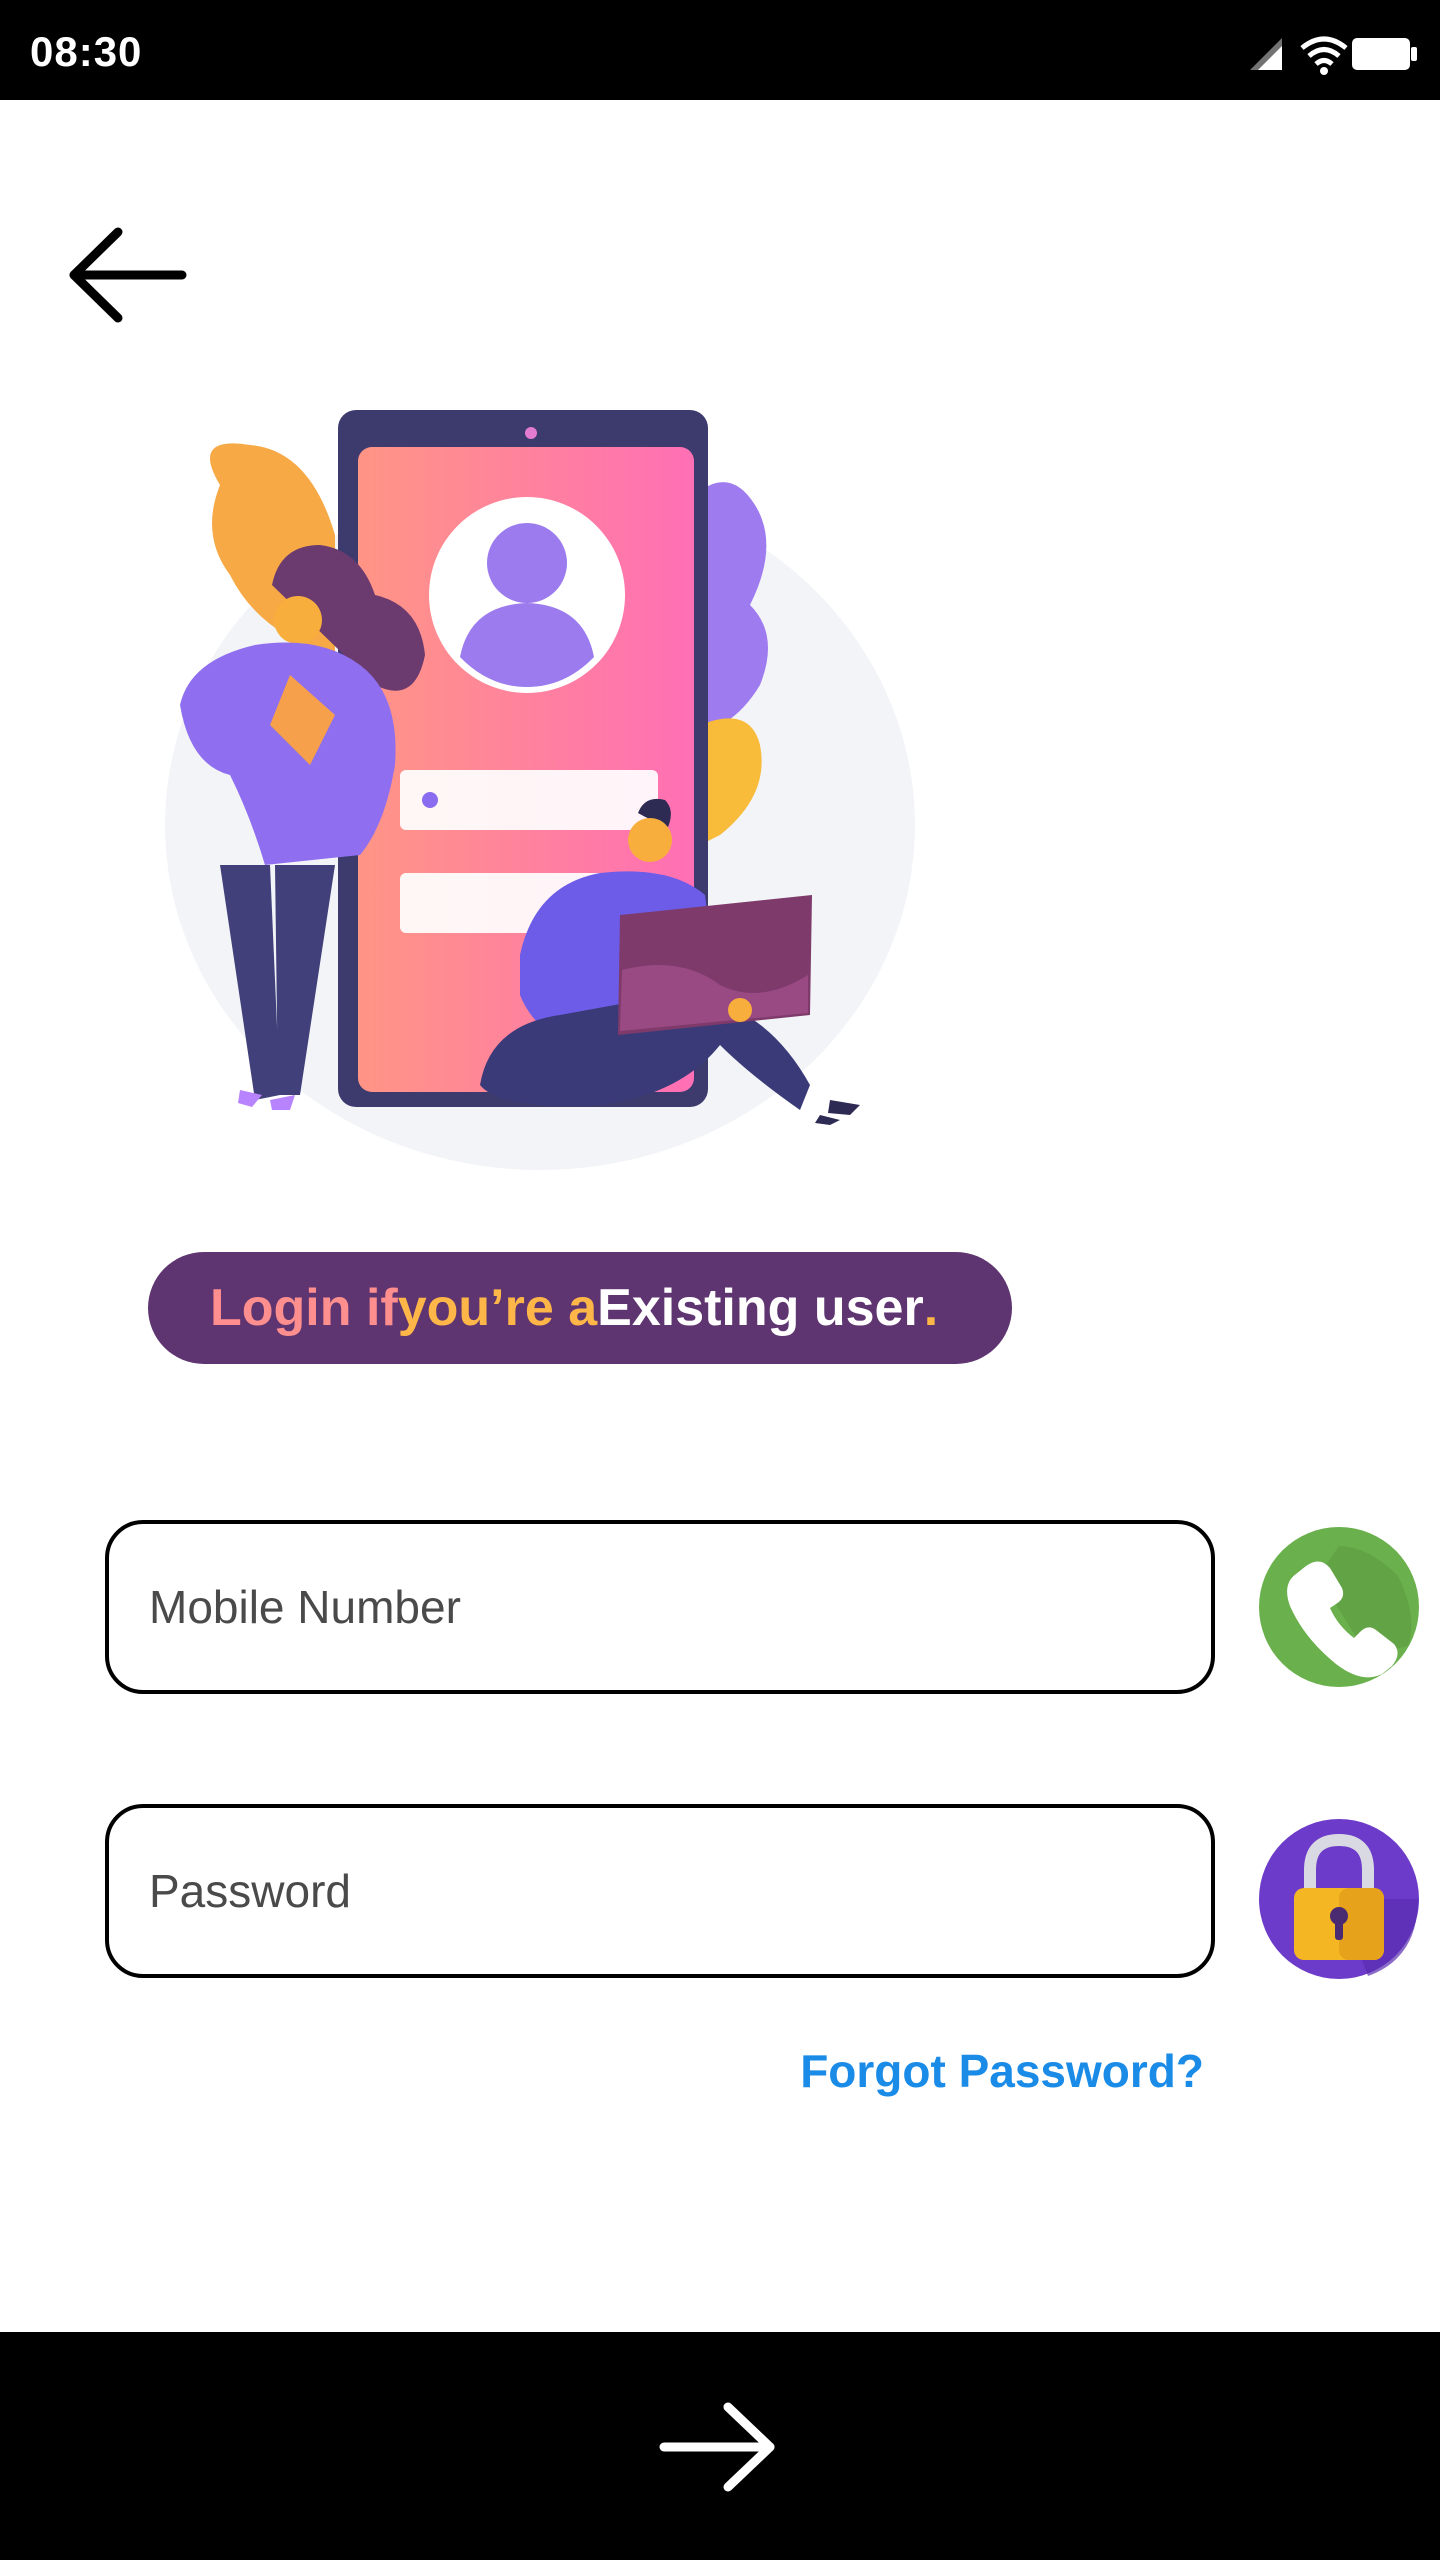 The image size is (1440, 2560). Describe the element at coordinates (1324, 55) in the screenshot. I see `wifi-icon` at that location.